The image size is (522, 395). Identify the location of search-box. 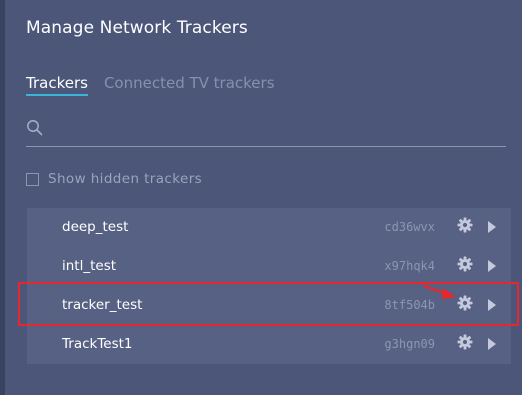
(266, 129).